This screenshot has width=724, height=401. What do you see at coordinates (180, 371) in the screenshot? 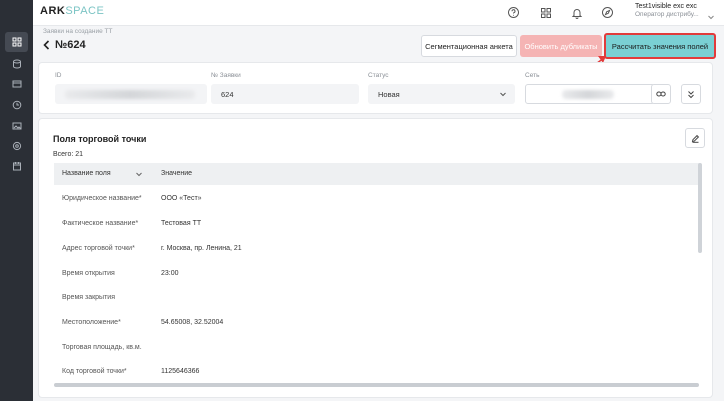
I see `field-value: 1125646366` at bounding box center [180, 371].